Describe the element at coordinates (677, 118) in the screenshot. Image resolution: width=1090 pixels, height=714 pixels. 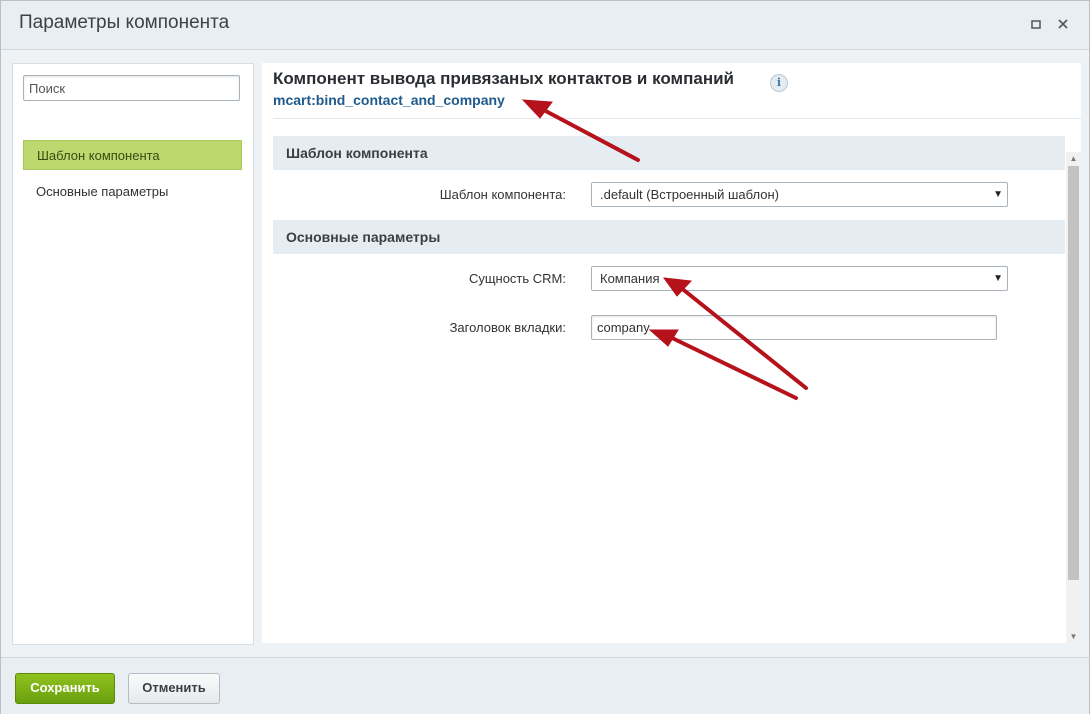
I see `divider` at that location.